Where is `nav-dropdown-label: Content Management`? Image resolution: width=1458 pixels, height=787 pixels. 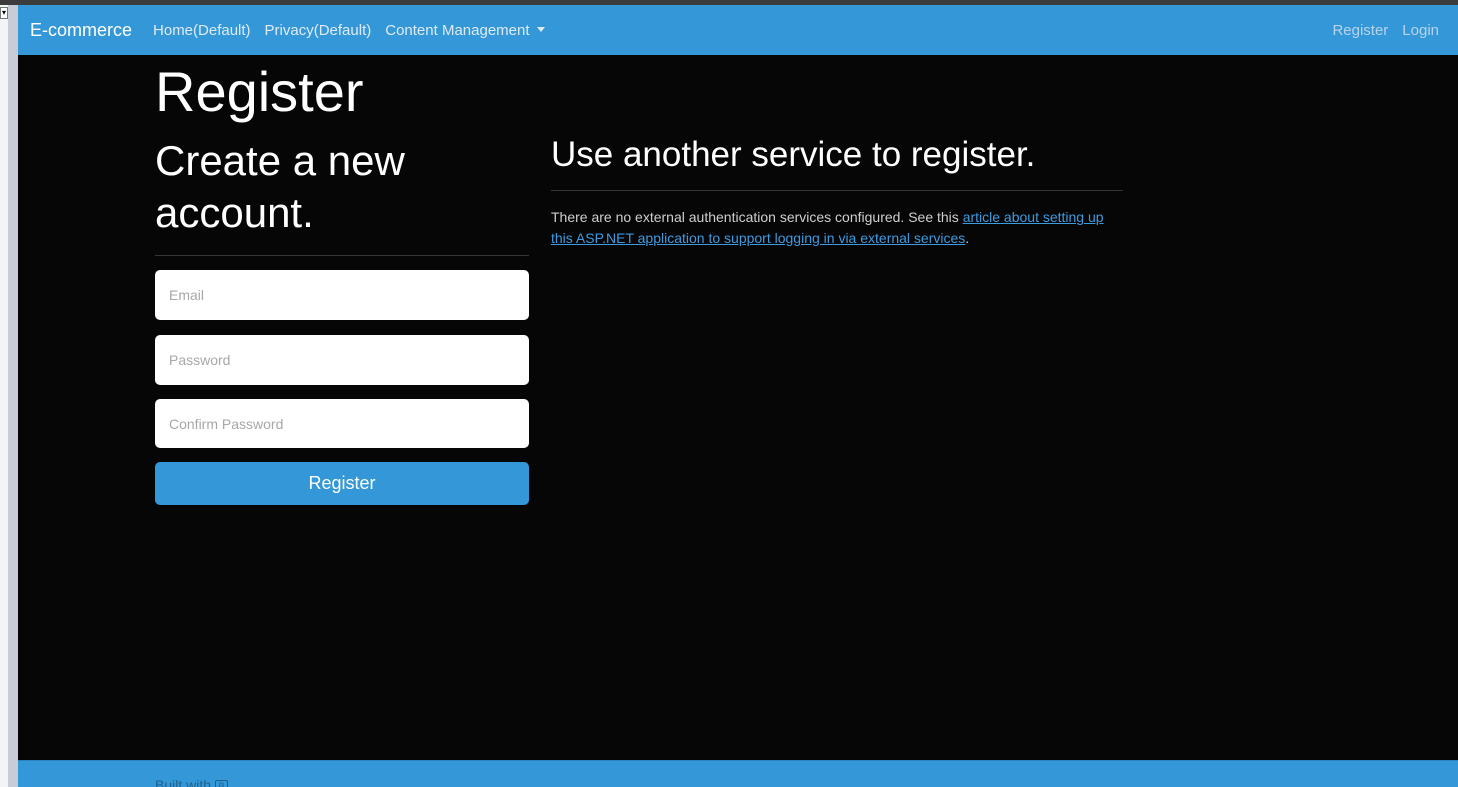
nav-dropdown-label: Content Management is located at coordinates (457, 30).